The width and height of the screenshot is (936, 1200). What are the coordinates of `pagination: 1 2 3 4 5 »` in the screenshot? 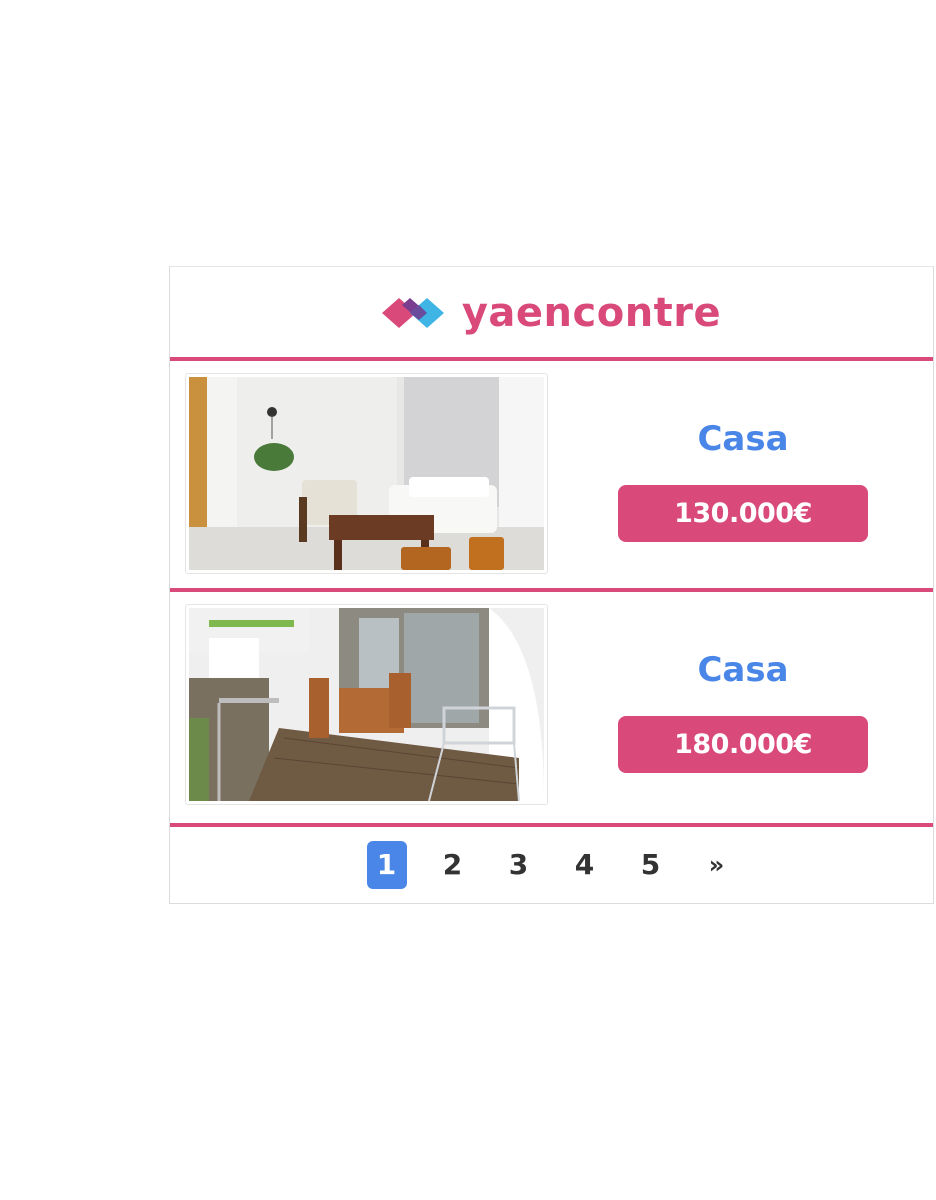 It's located at (551, 864).